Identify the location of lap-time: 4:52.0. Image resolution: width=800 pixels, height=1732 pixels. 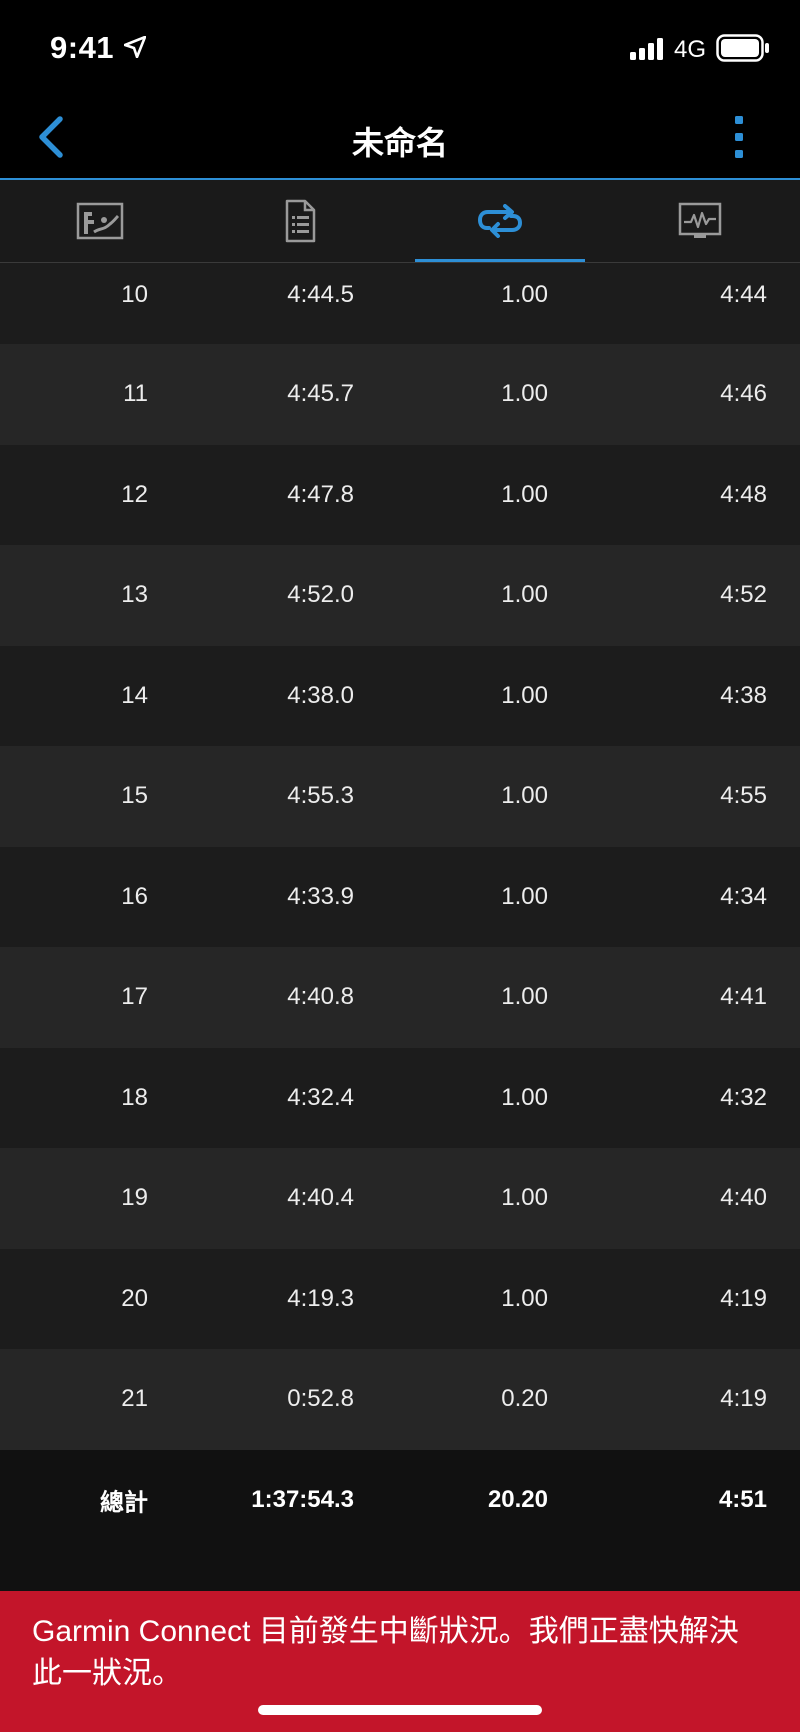
(320, 595).